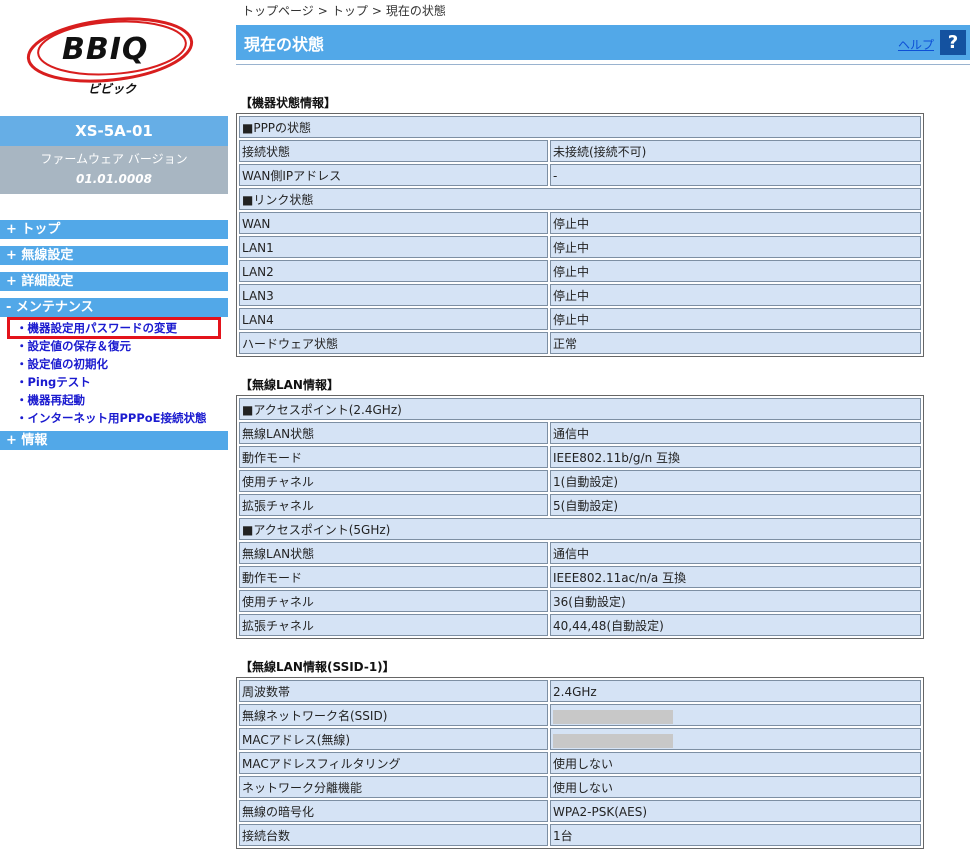 The image size is (970, 860). What do you see at coordinates (393, 763) in the screenshot?
I see `row-label: MACアドレスフィルタリング` at bounding box center [393, 763].